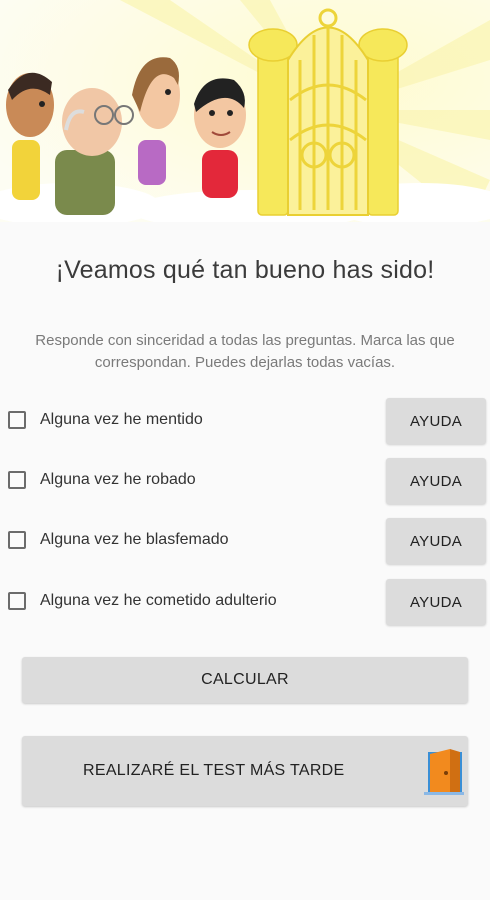 The height and width of the screenshot is (900, 490). I want to click on question-label: Alguna vez he cometido adulterio, so click(158, 601).